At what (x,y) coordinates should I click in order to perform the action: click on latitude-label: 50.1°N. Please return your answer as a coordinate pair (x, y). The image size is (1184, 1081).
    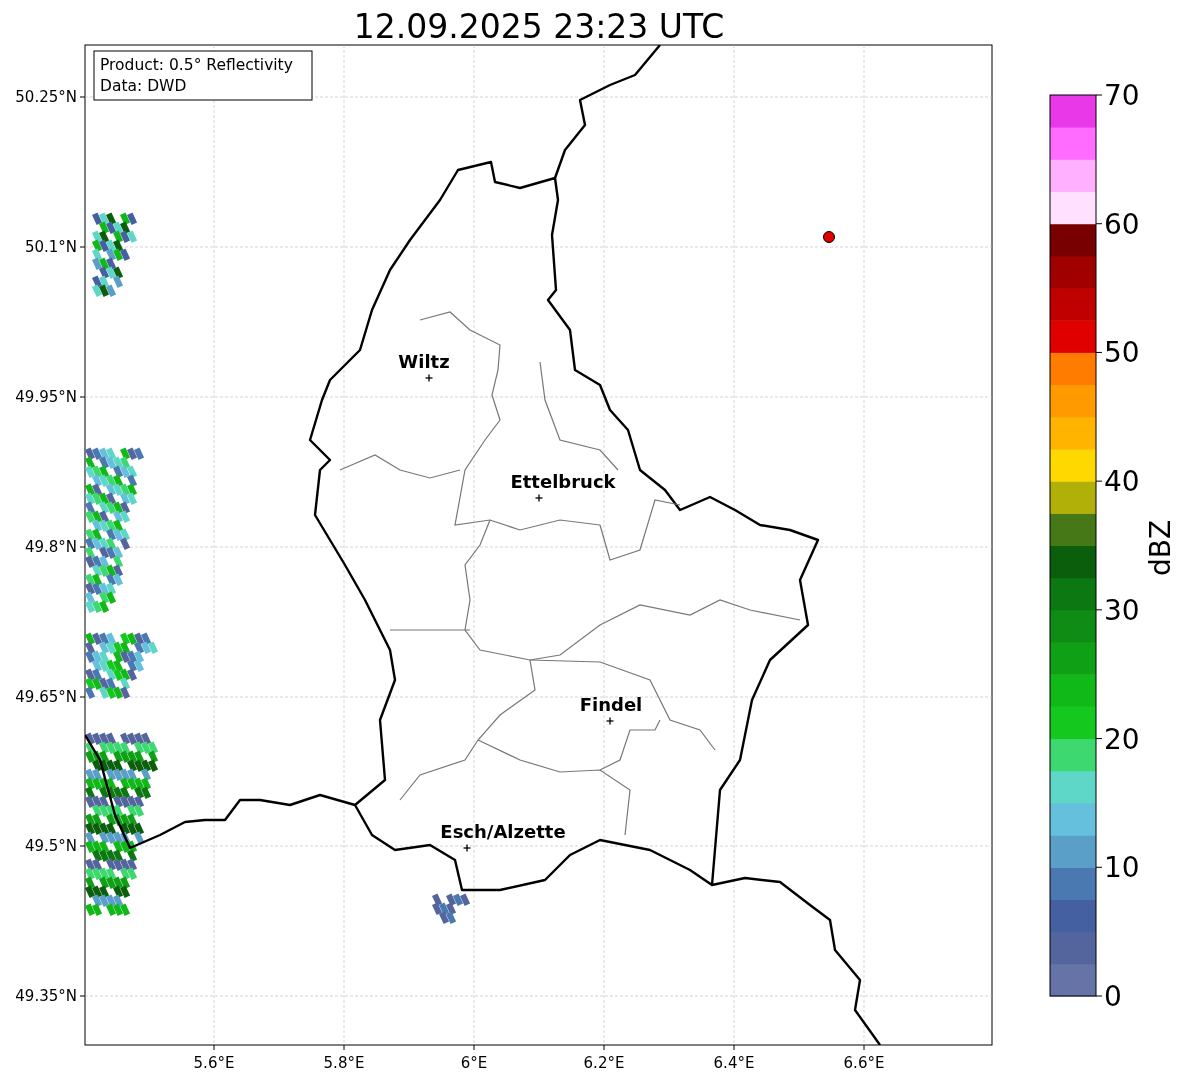
    Looking at the image, I should click on (50, 247).